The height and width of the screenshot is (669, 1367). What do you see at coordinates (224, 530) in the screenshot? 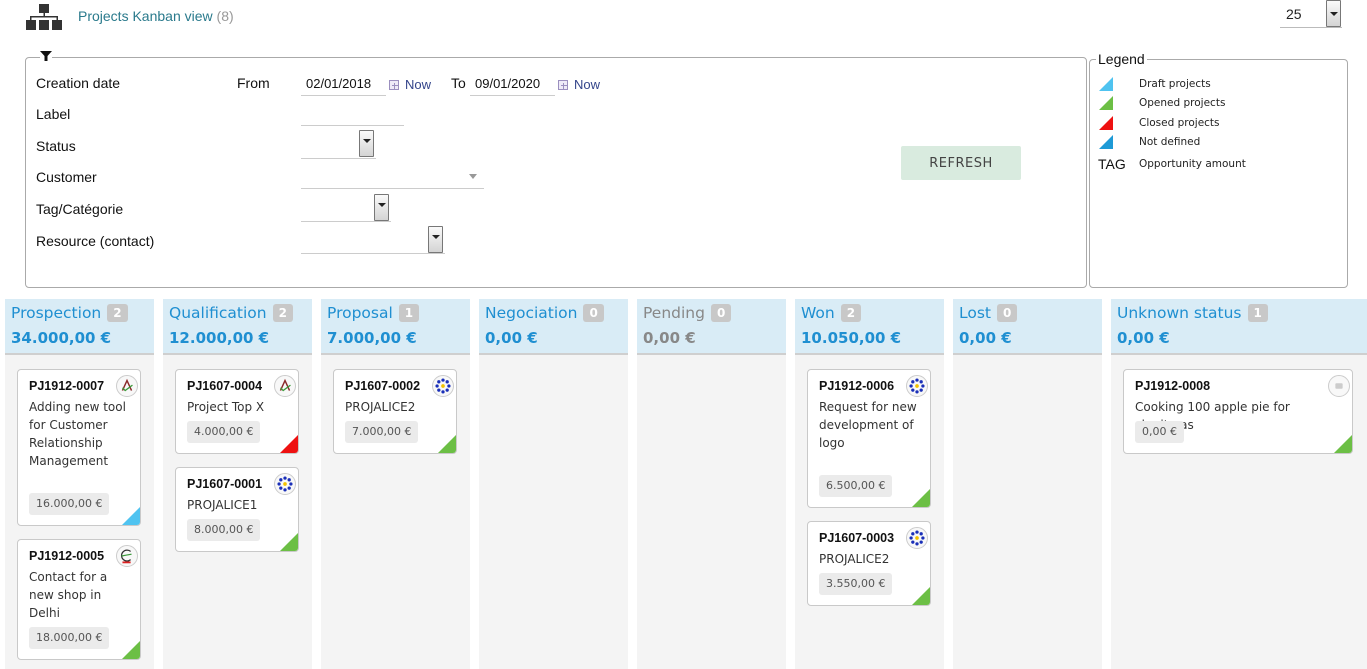
I see `opportunity-amount-tag: 8.000,00 €` at bounding box center [224, 530].